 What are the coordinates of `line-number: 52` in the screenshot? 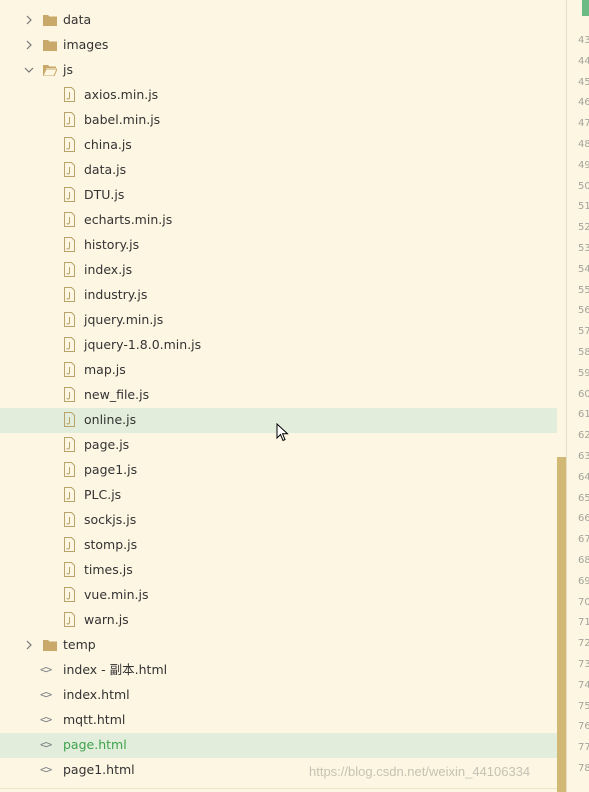 It's located at (583, 228).